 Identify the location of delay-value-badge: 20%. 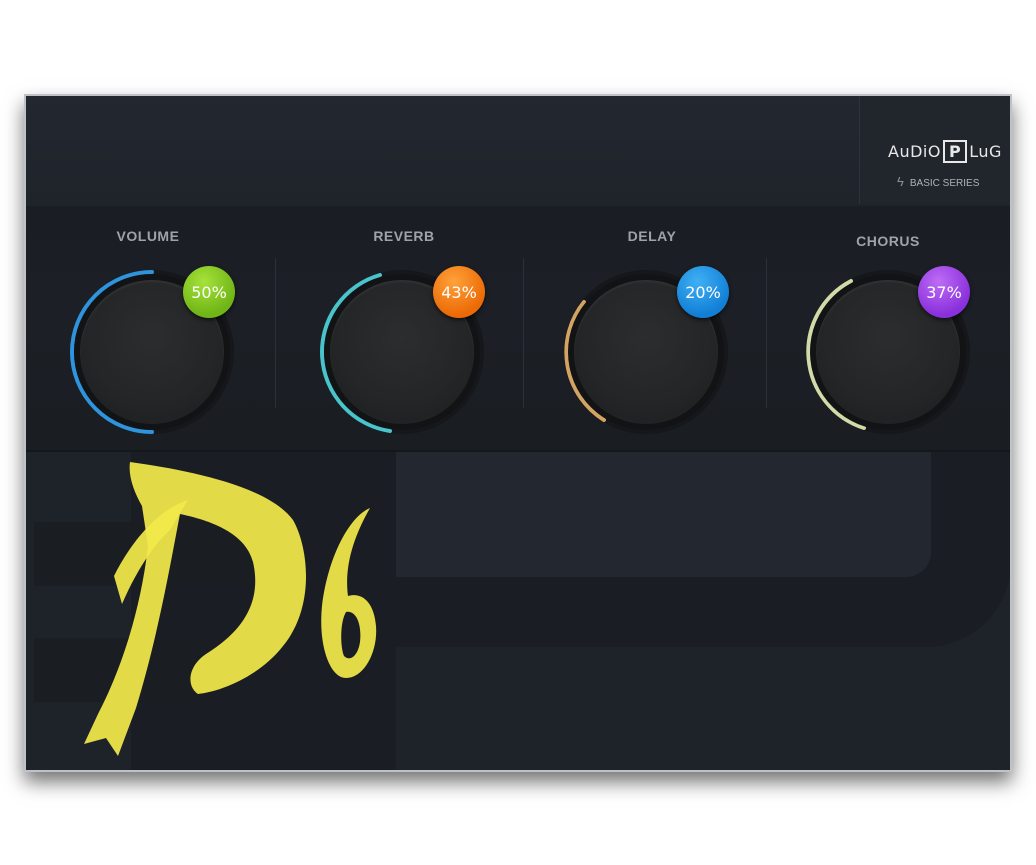
(703, 292).